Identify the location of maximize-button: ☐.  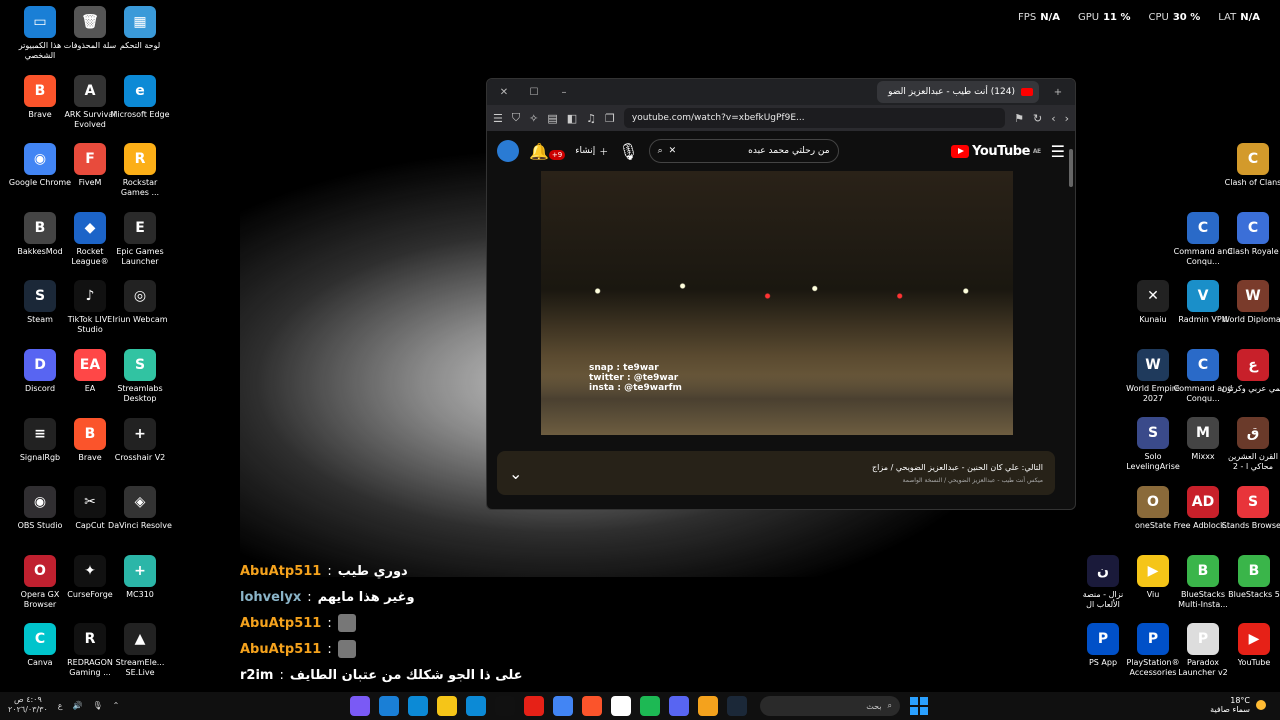
(534, 92).